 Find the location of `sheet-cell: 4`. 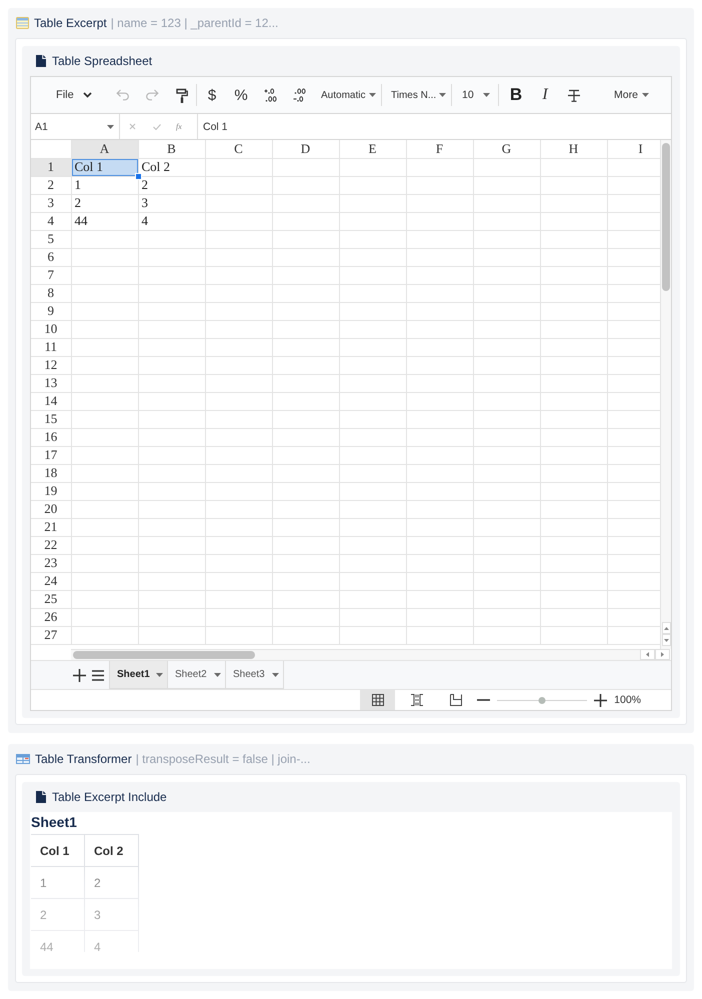

sheet-cell: 4 is located at coordinates (171, 221).